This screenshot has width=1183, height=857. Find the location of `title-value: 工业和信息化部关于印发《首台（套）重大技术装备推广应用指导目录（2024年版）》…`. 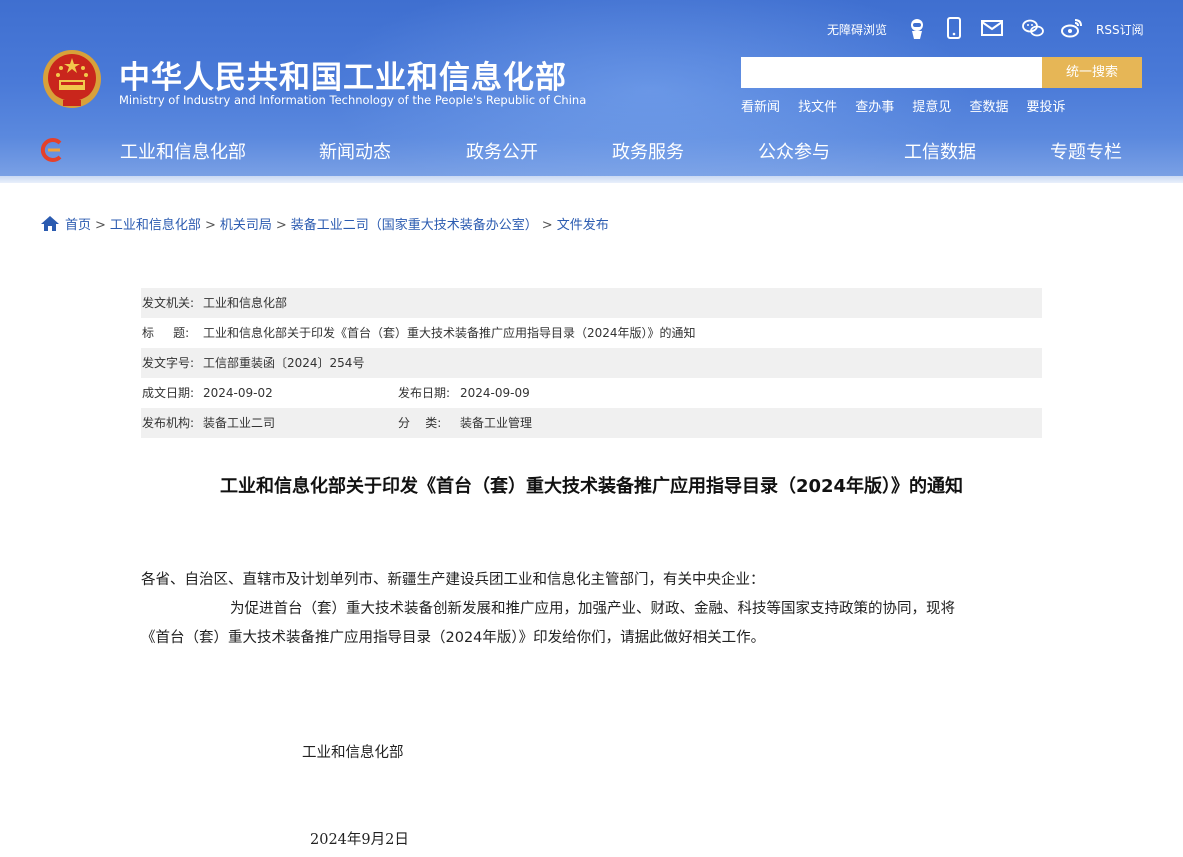

title-value: 工业和信息化部关于印发《首台（套）重大技术装备推广应用指导目录（2024年版）》… is located at coordinates (449, 333).